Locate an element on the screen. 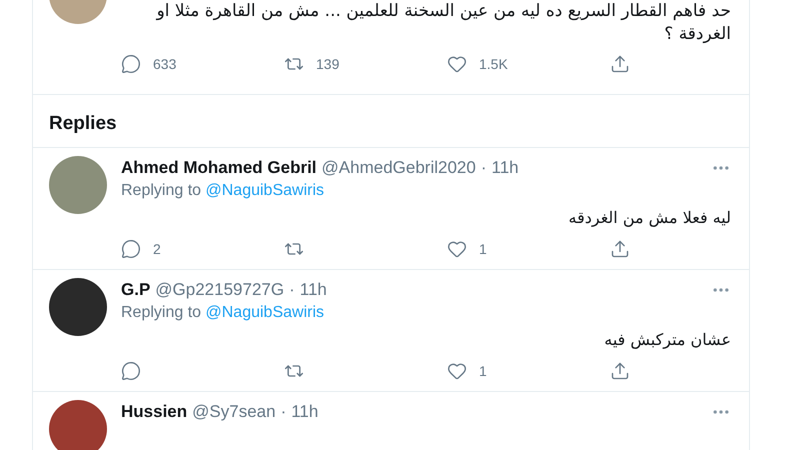 The image size is (800, 450). action-count: 139 is located at coordinates (328, 64).